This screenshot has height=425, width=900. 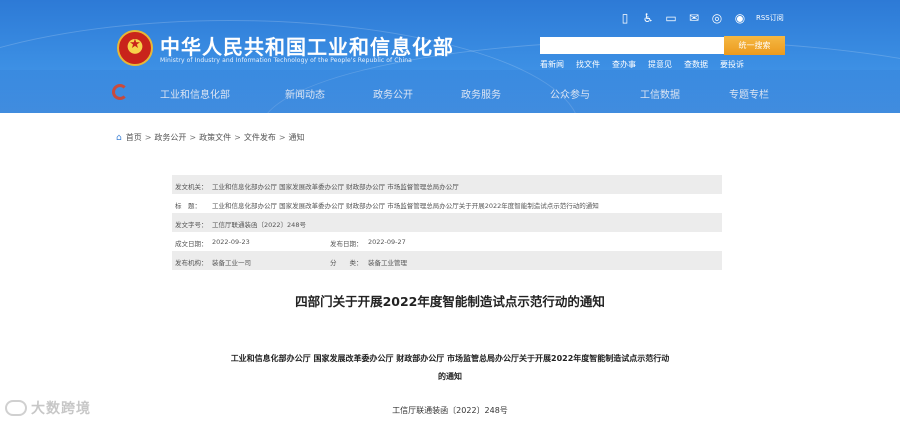 What do you see at coordinates (450, 301) in the screenshot?
I see `article-title: 四部门关于开展2022年度智能制造试点示范行动的通知` at bounding box center [450, 301].